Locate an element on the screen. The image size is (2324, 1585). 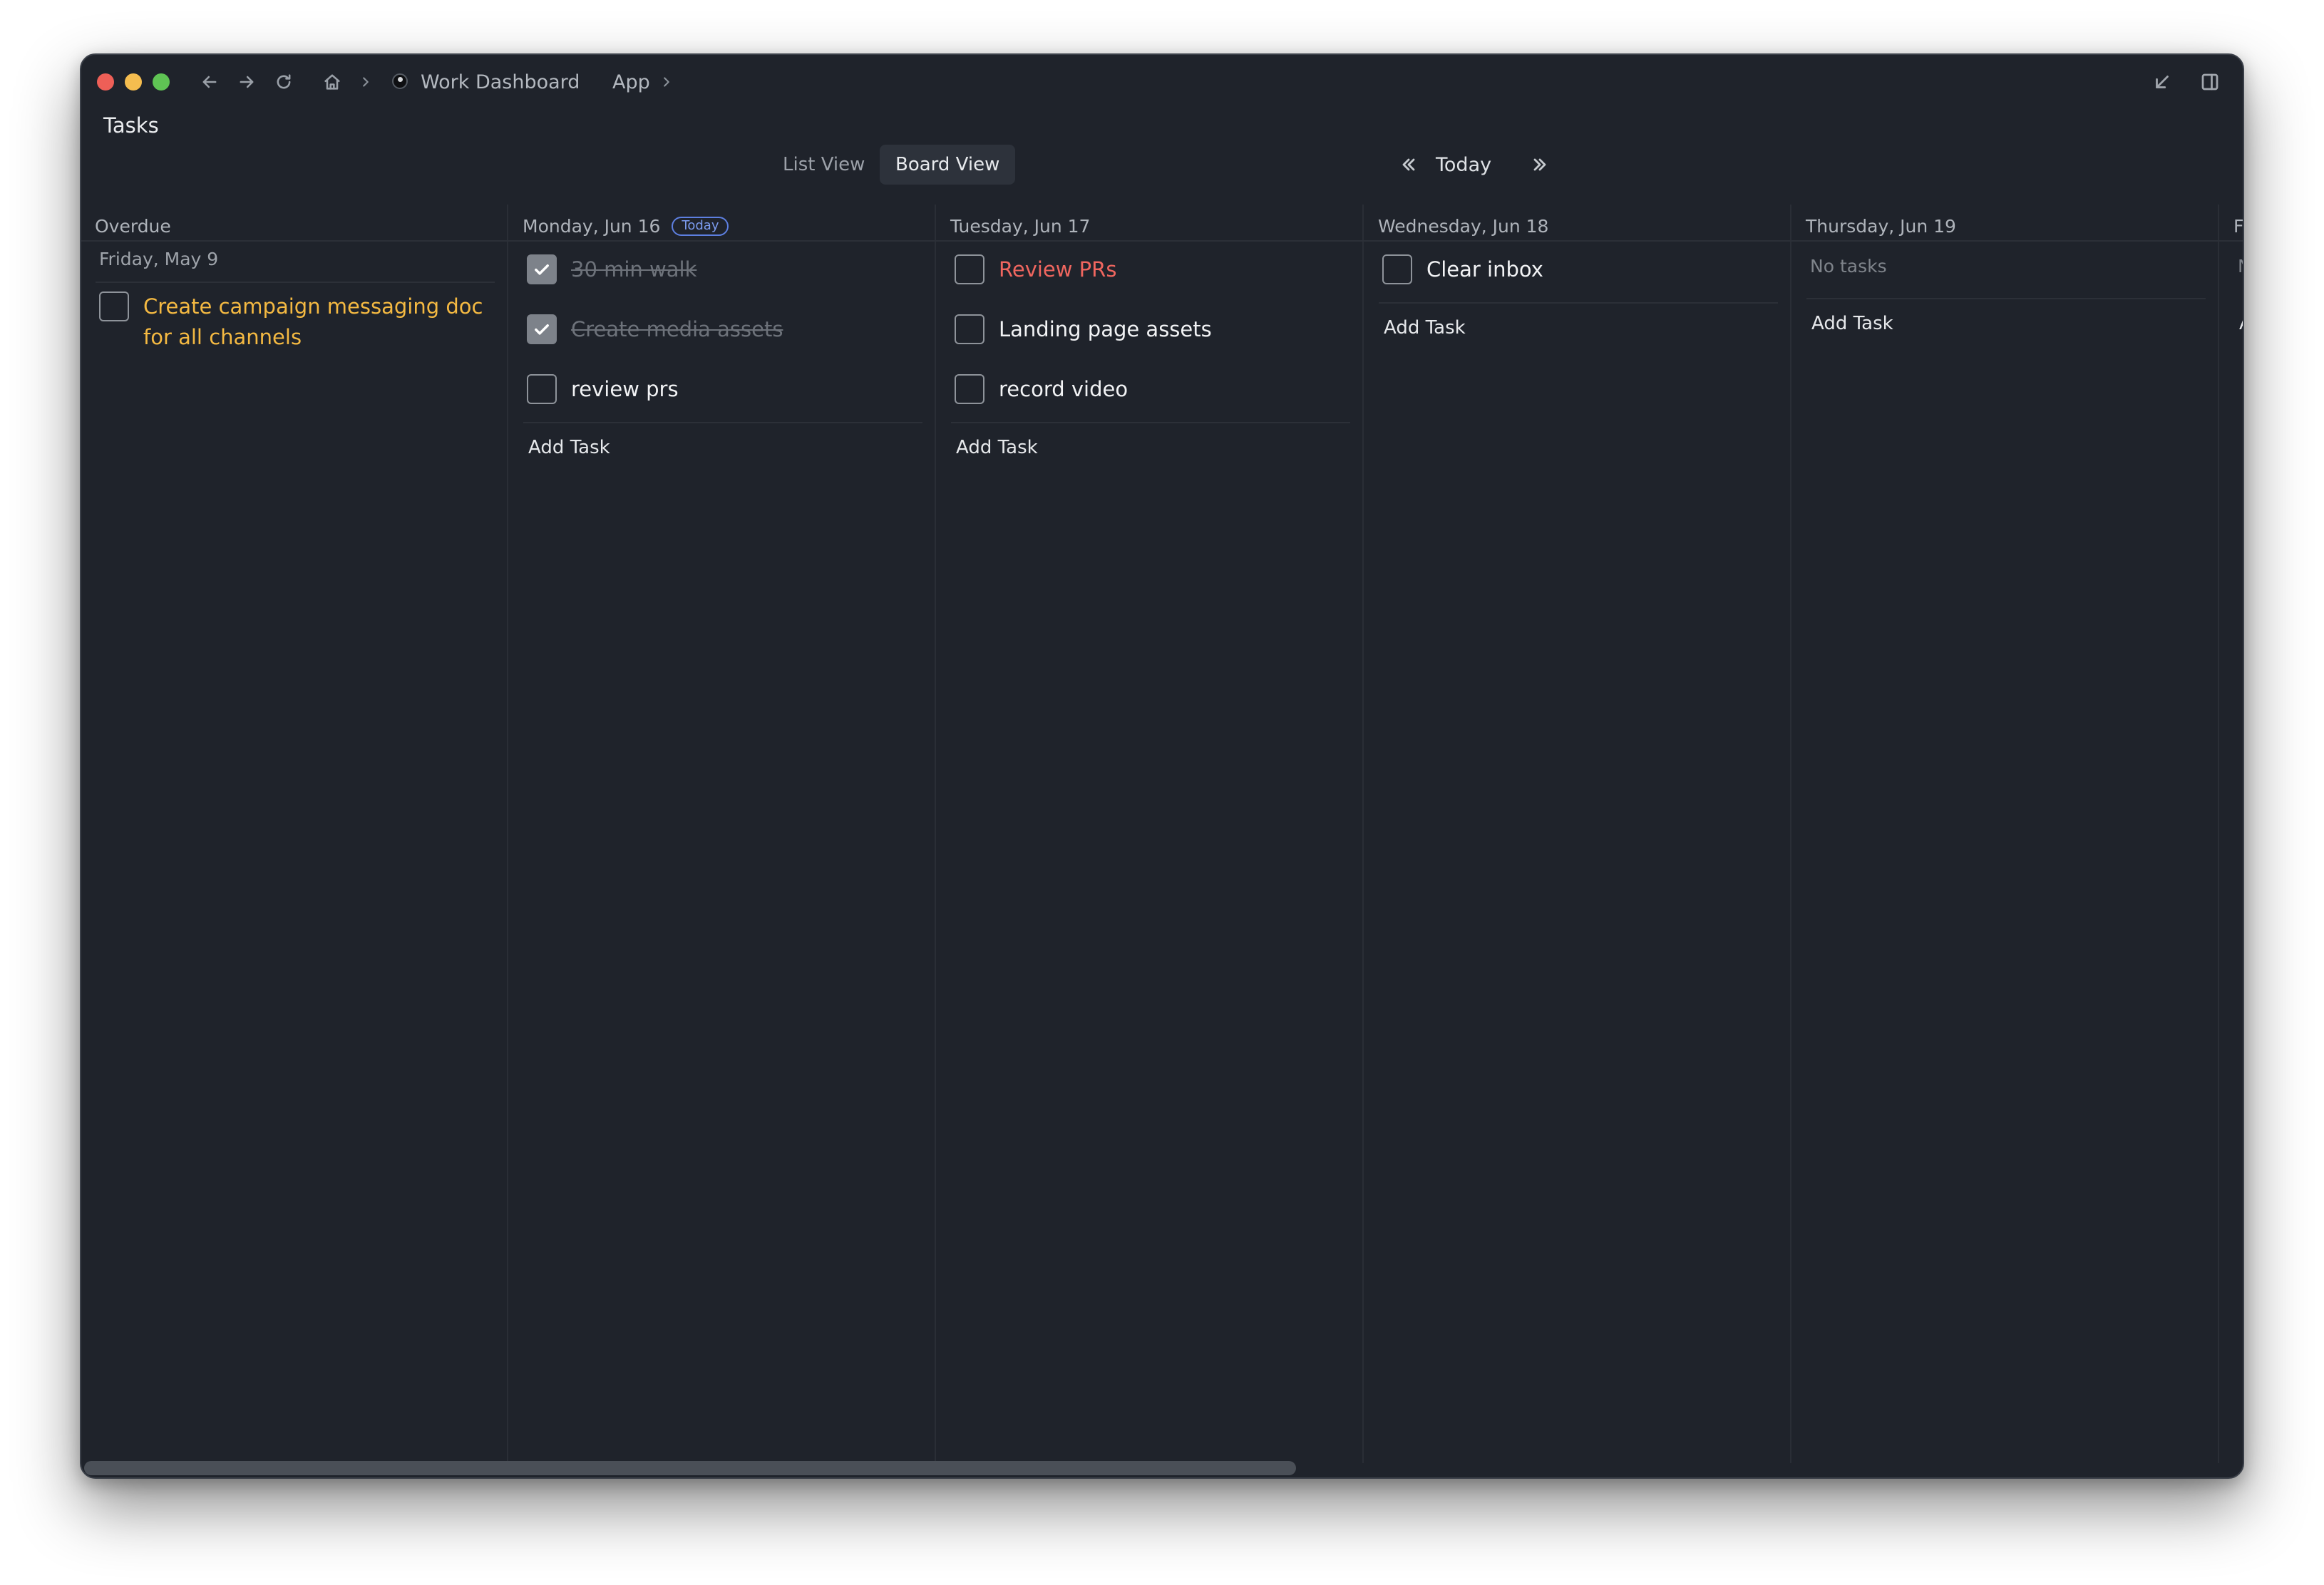
task-item: Create media assets is located at coordinates (655, 329).